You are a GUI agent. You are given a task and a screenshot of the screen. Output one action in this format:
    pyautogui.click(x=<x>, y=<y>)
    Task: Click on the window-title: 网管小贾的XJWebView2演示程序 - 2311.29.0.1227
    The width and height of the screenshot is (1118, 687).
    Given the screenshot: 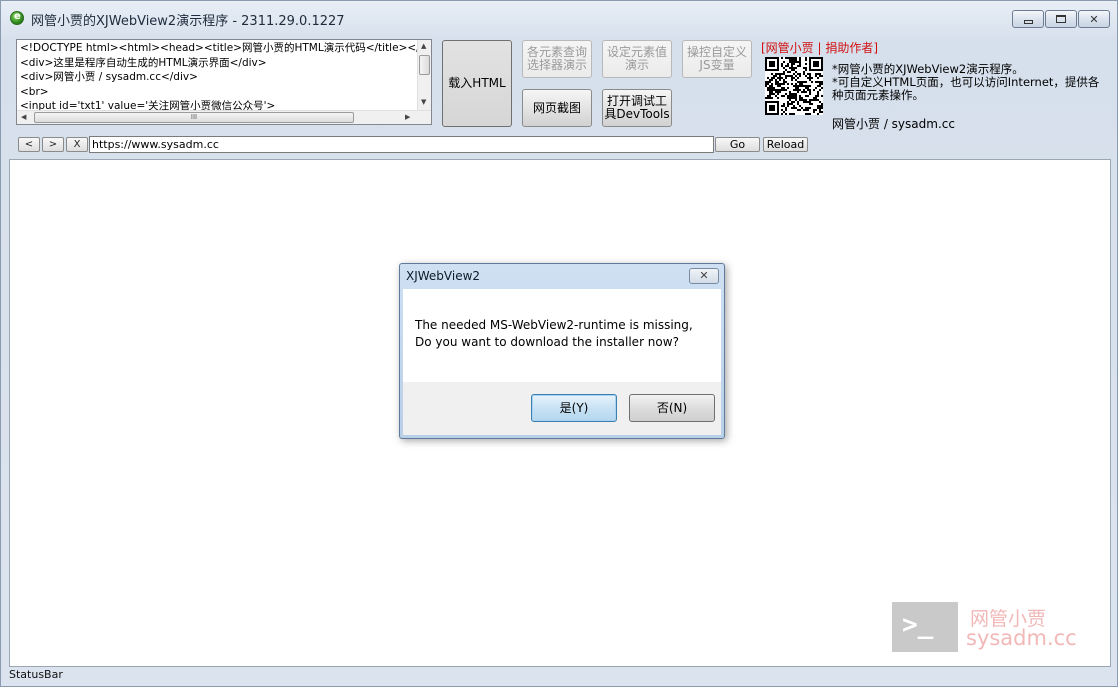 What is the action you would take?
    pyautogui.click(x=188, y=21)
    